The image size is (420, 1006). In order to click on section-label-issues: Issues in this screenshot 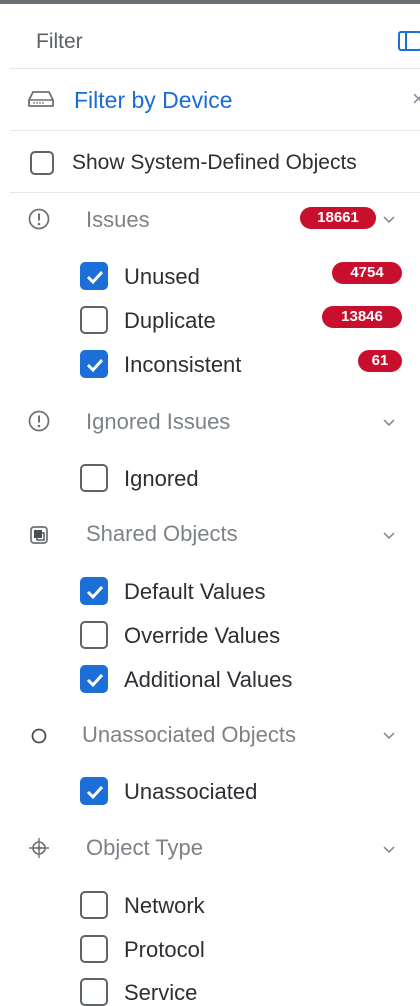, I will do `click(118, 220)`.